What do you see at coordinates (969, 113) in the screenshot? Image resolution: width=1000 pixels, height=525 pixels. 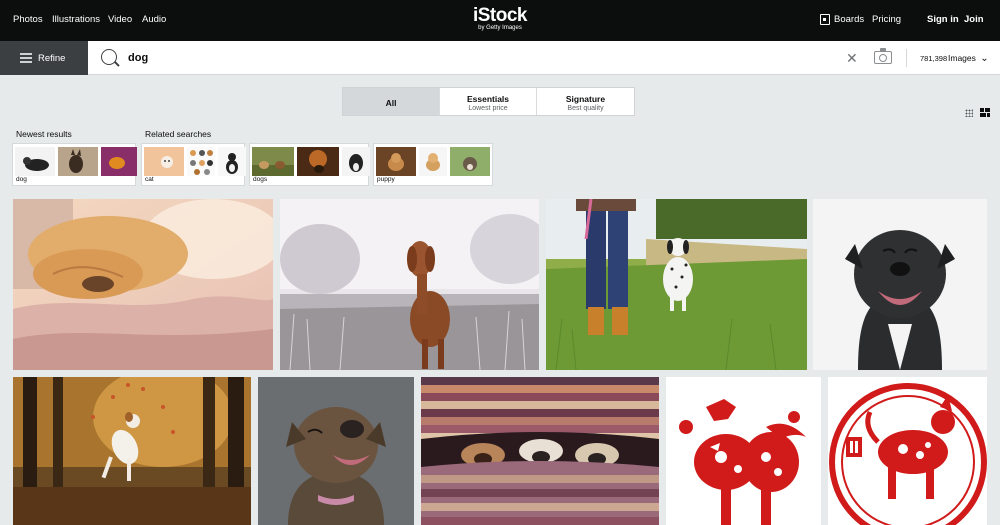 I see `grid-view-icon` at bounding box center [969, 113].